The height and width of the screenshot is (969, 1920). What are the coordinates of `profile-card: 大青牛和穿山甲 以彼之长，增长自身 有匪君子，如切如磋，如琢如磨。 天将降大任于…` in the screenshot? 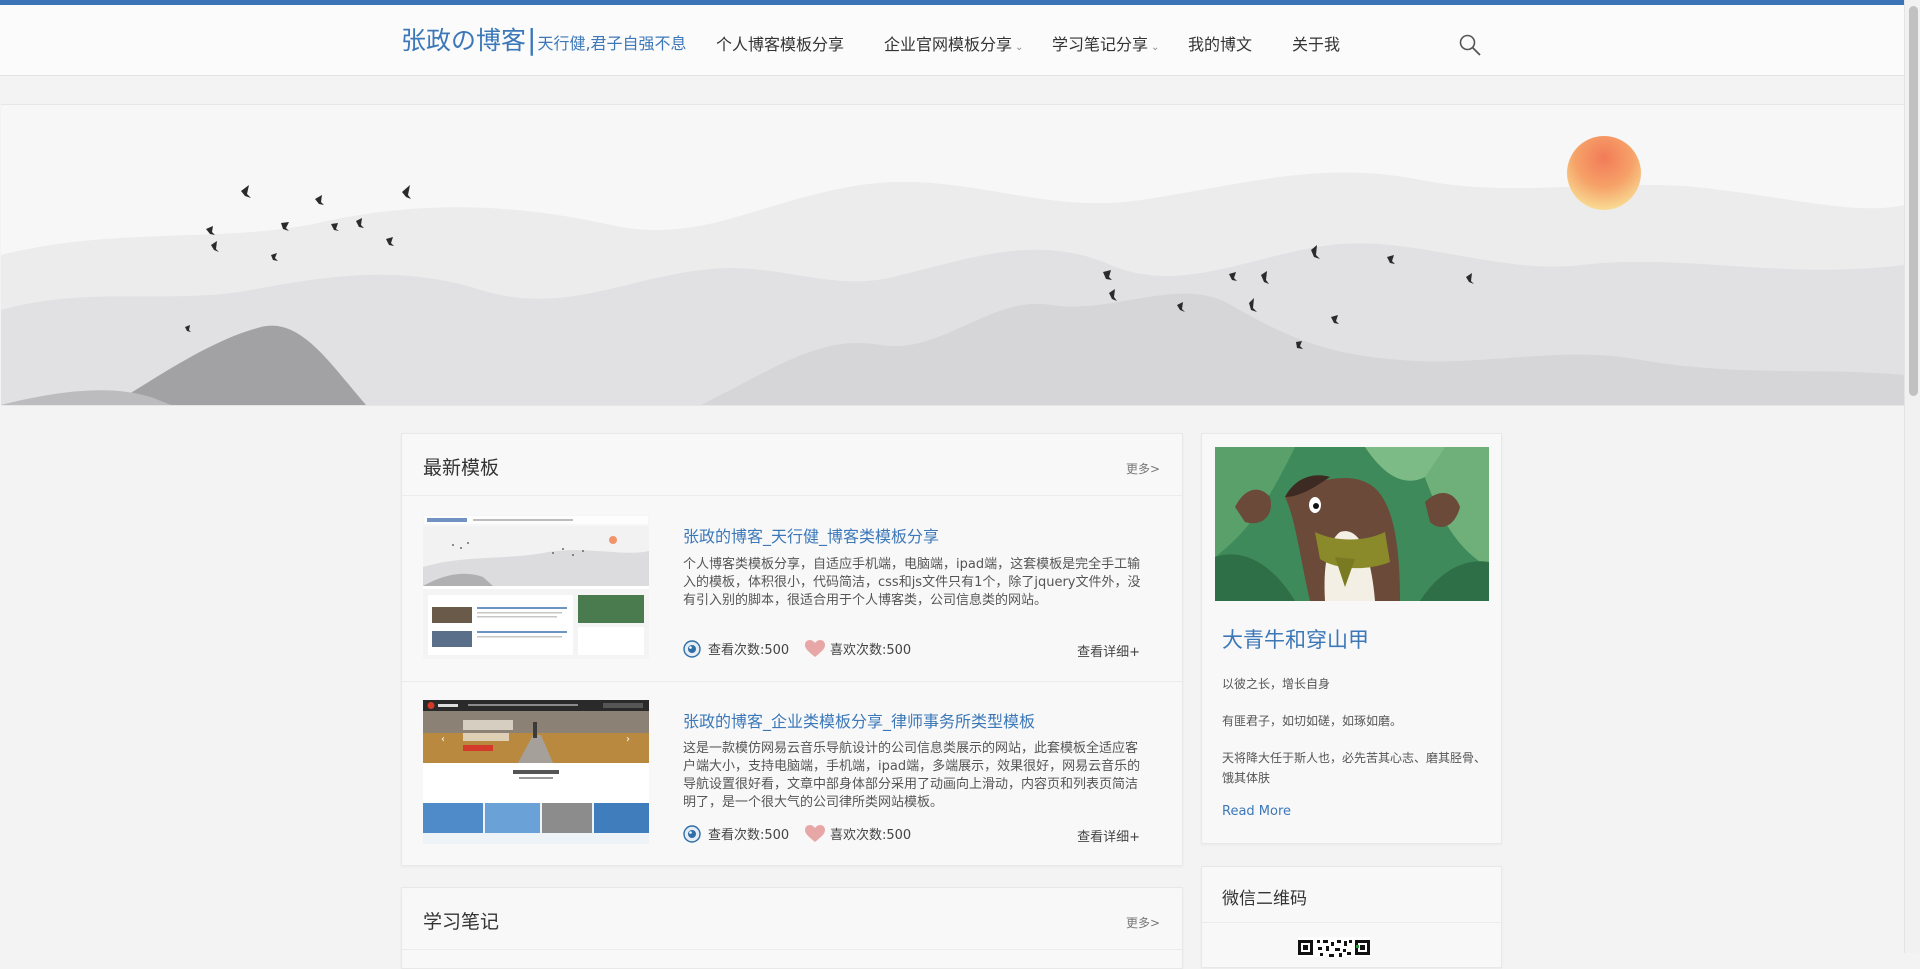 It's located at (1351, 638).